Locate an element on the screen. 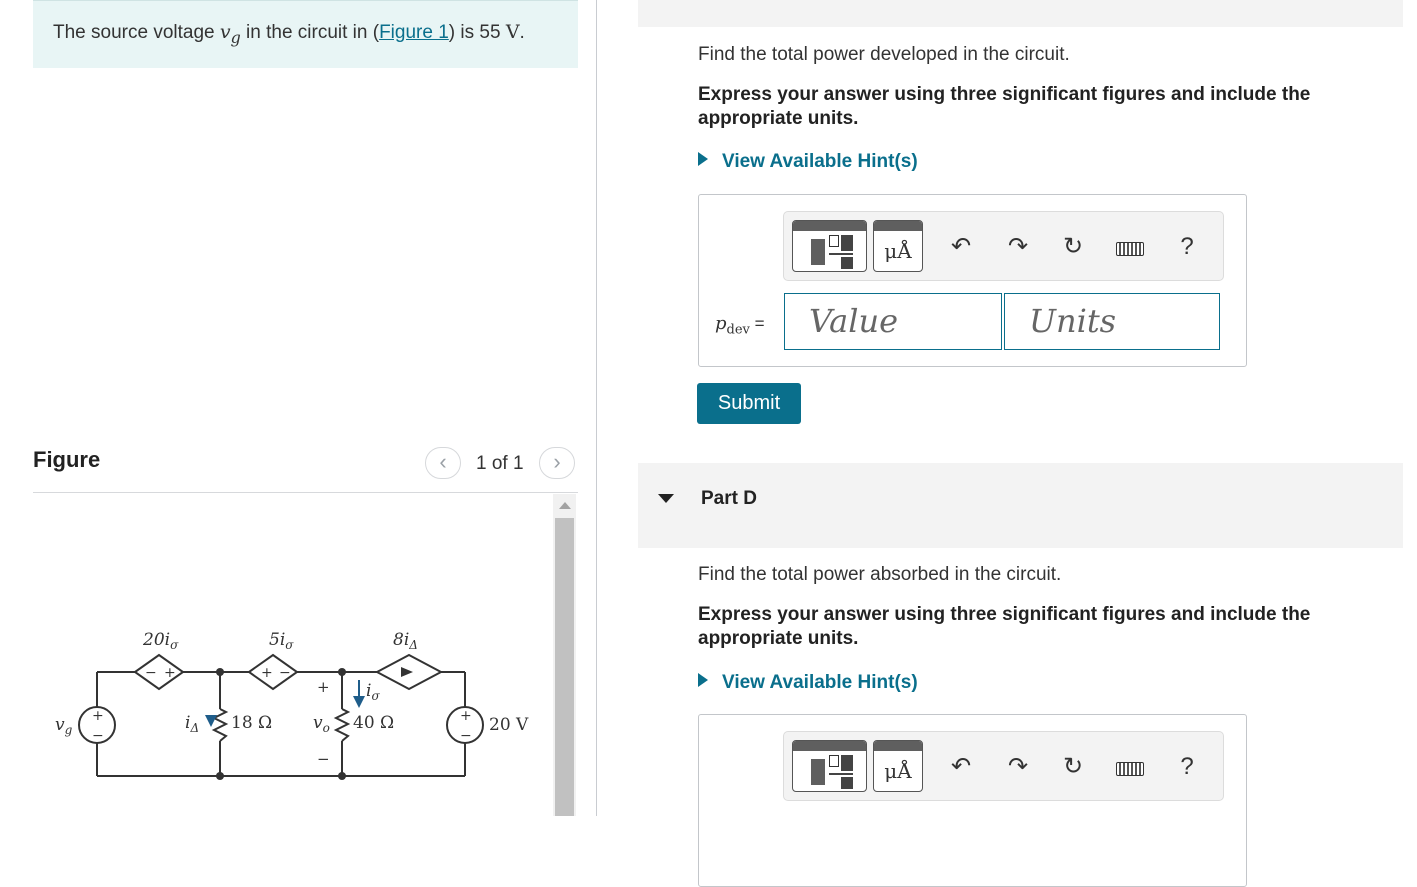 Image resolution: width=1417 pixels, height=887 pixels. i-sigma-label: iσ is located at coordinates (373, 692).